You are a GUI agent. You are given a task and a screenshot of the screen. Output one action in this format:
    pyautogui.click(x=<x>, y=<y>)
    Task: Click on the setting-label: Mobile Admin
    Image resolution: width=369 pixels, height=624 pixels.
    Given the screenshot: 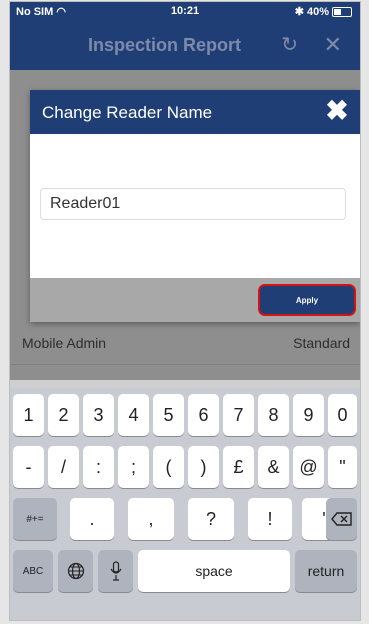 What is the action you would take?
    pyautogui.click(x=64, y=343)
    